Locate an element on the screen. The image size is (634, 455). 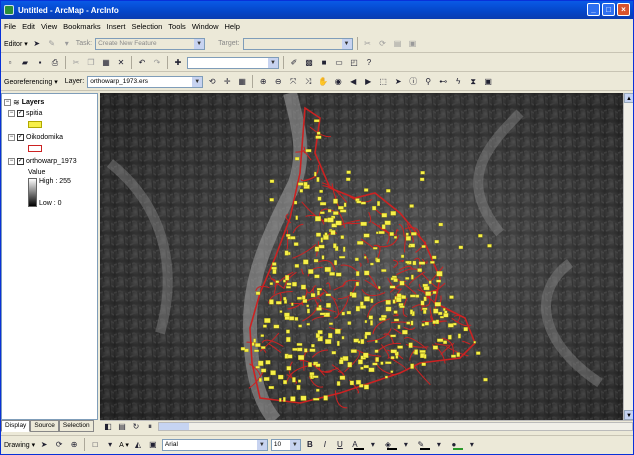
save-icon: ▪ is located at coordinates (40, 63).